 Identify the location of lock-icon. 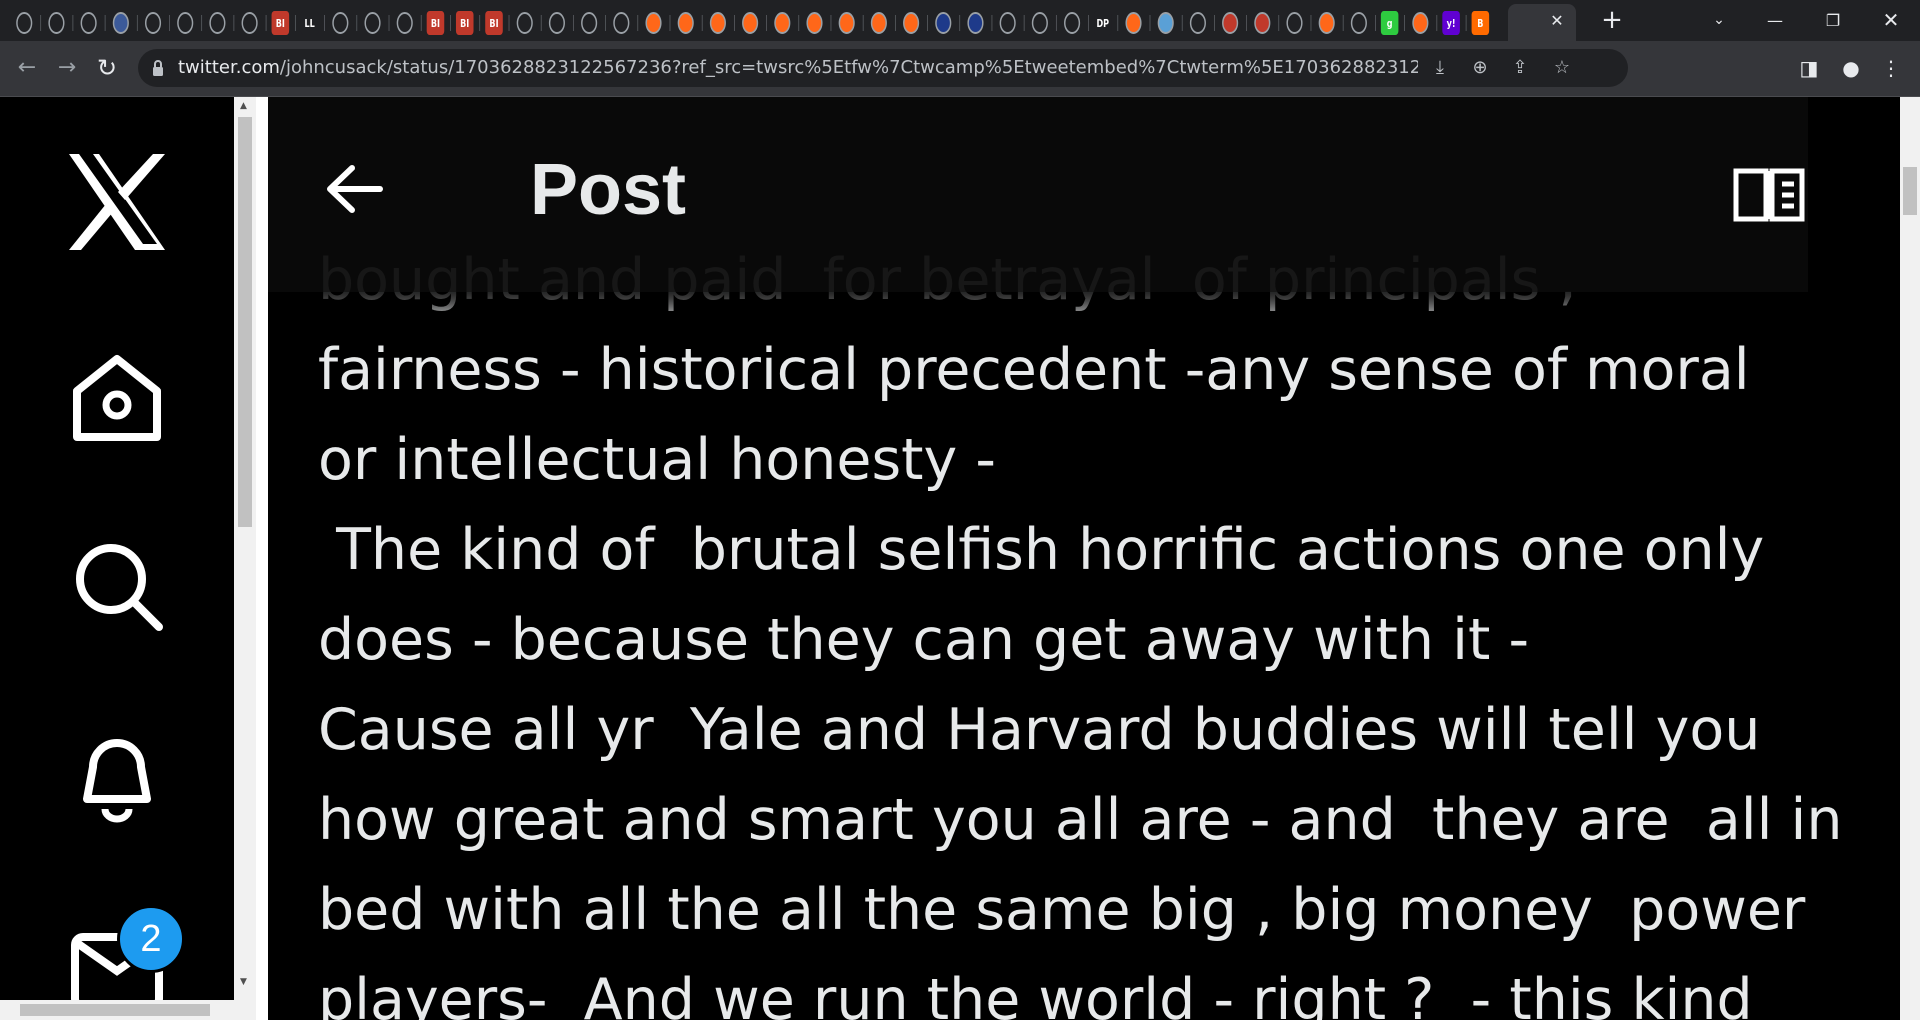
(158, 68).